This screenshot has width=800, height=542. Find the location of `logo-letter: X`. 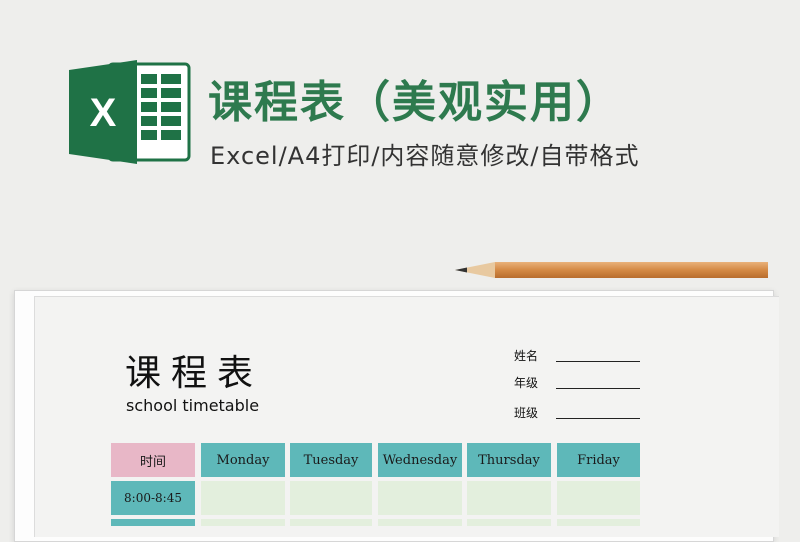

logo-letter: X is located at coordinates (103, 113).